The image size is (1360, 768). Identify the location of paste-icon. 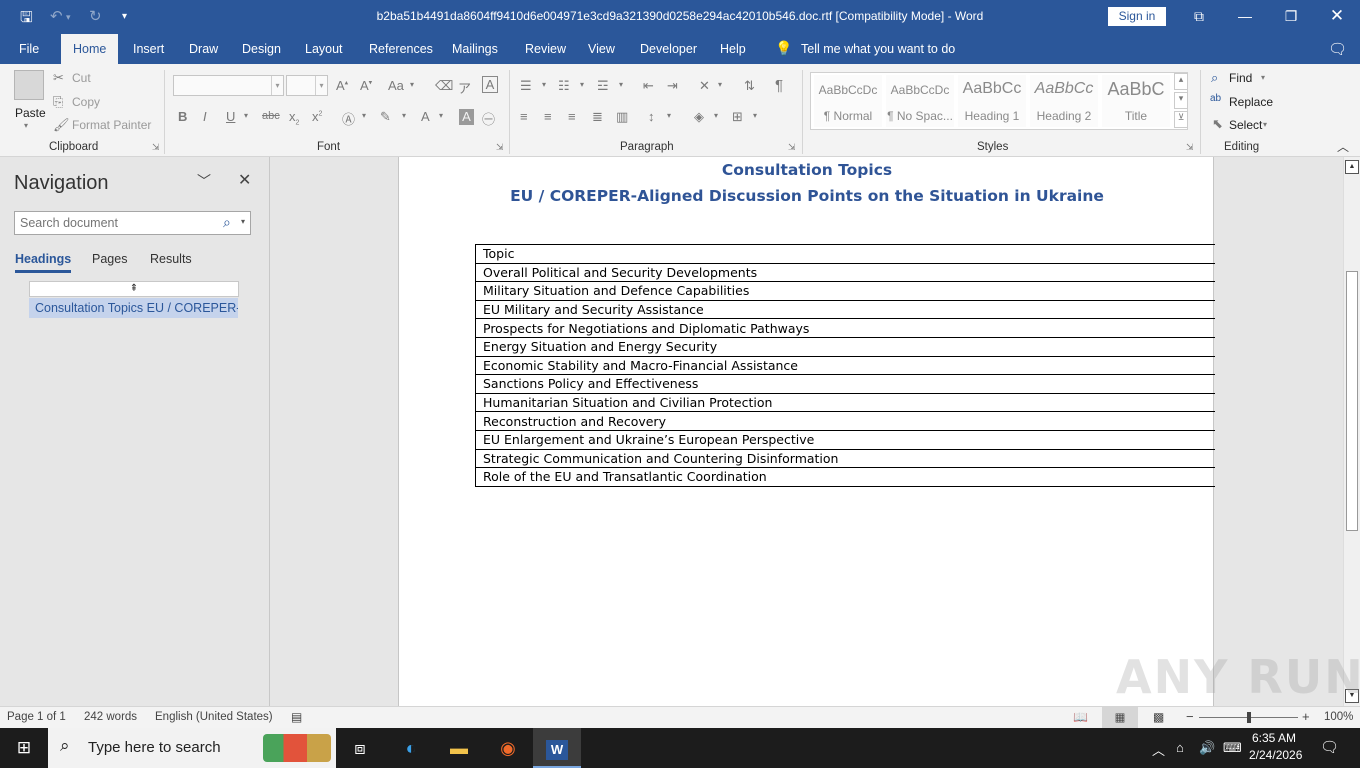
(29, 85).